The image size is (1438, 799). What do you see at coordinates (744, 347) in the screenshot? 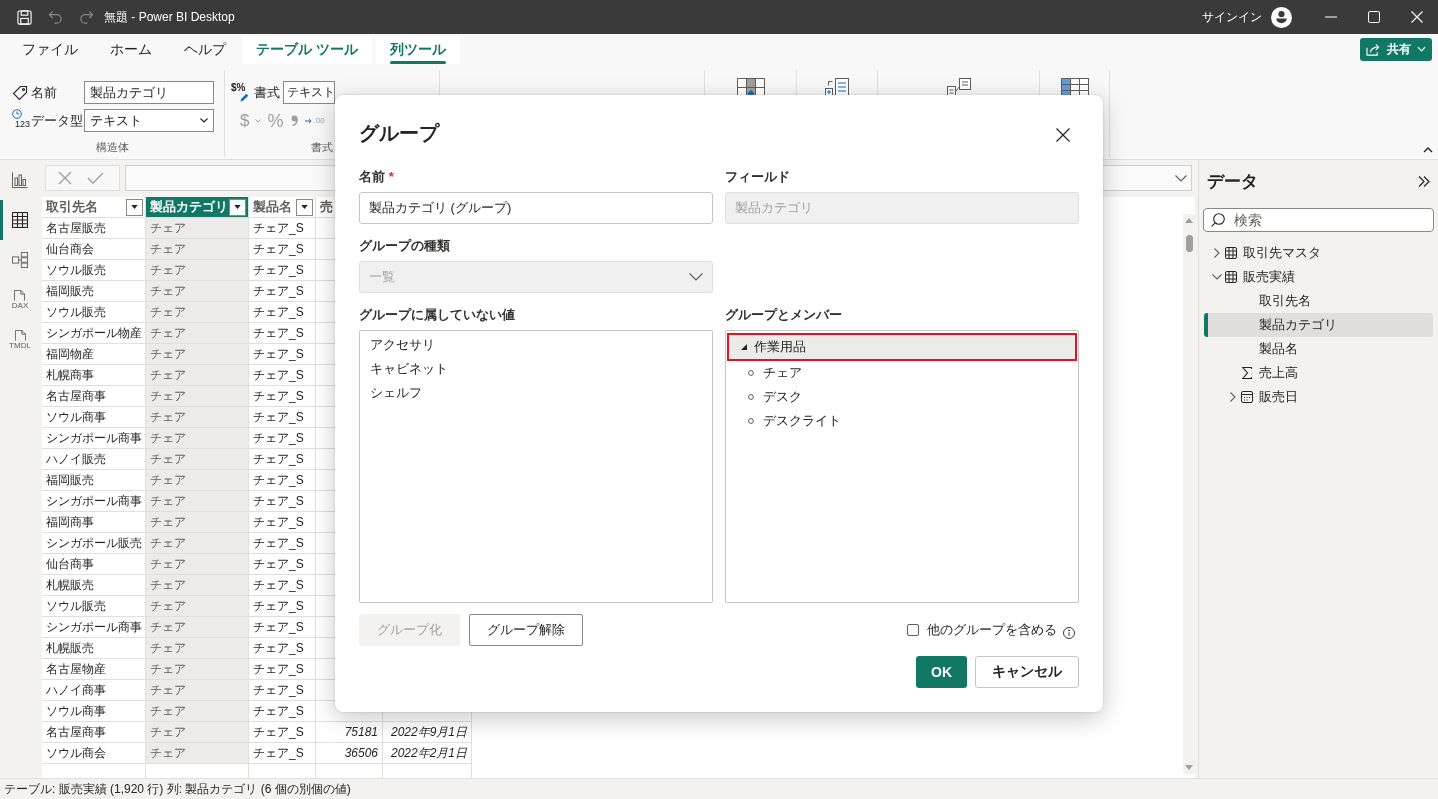
I see `expanded-triangle-icon` at bounding box center [744, 347].